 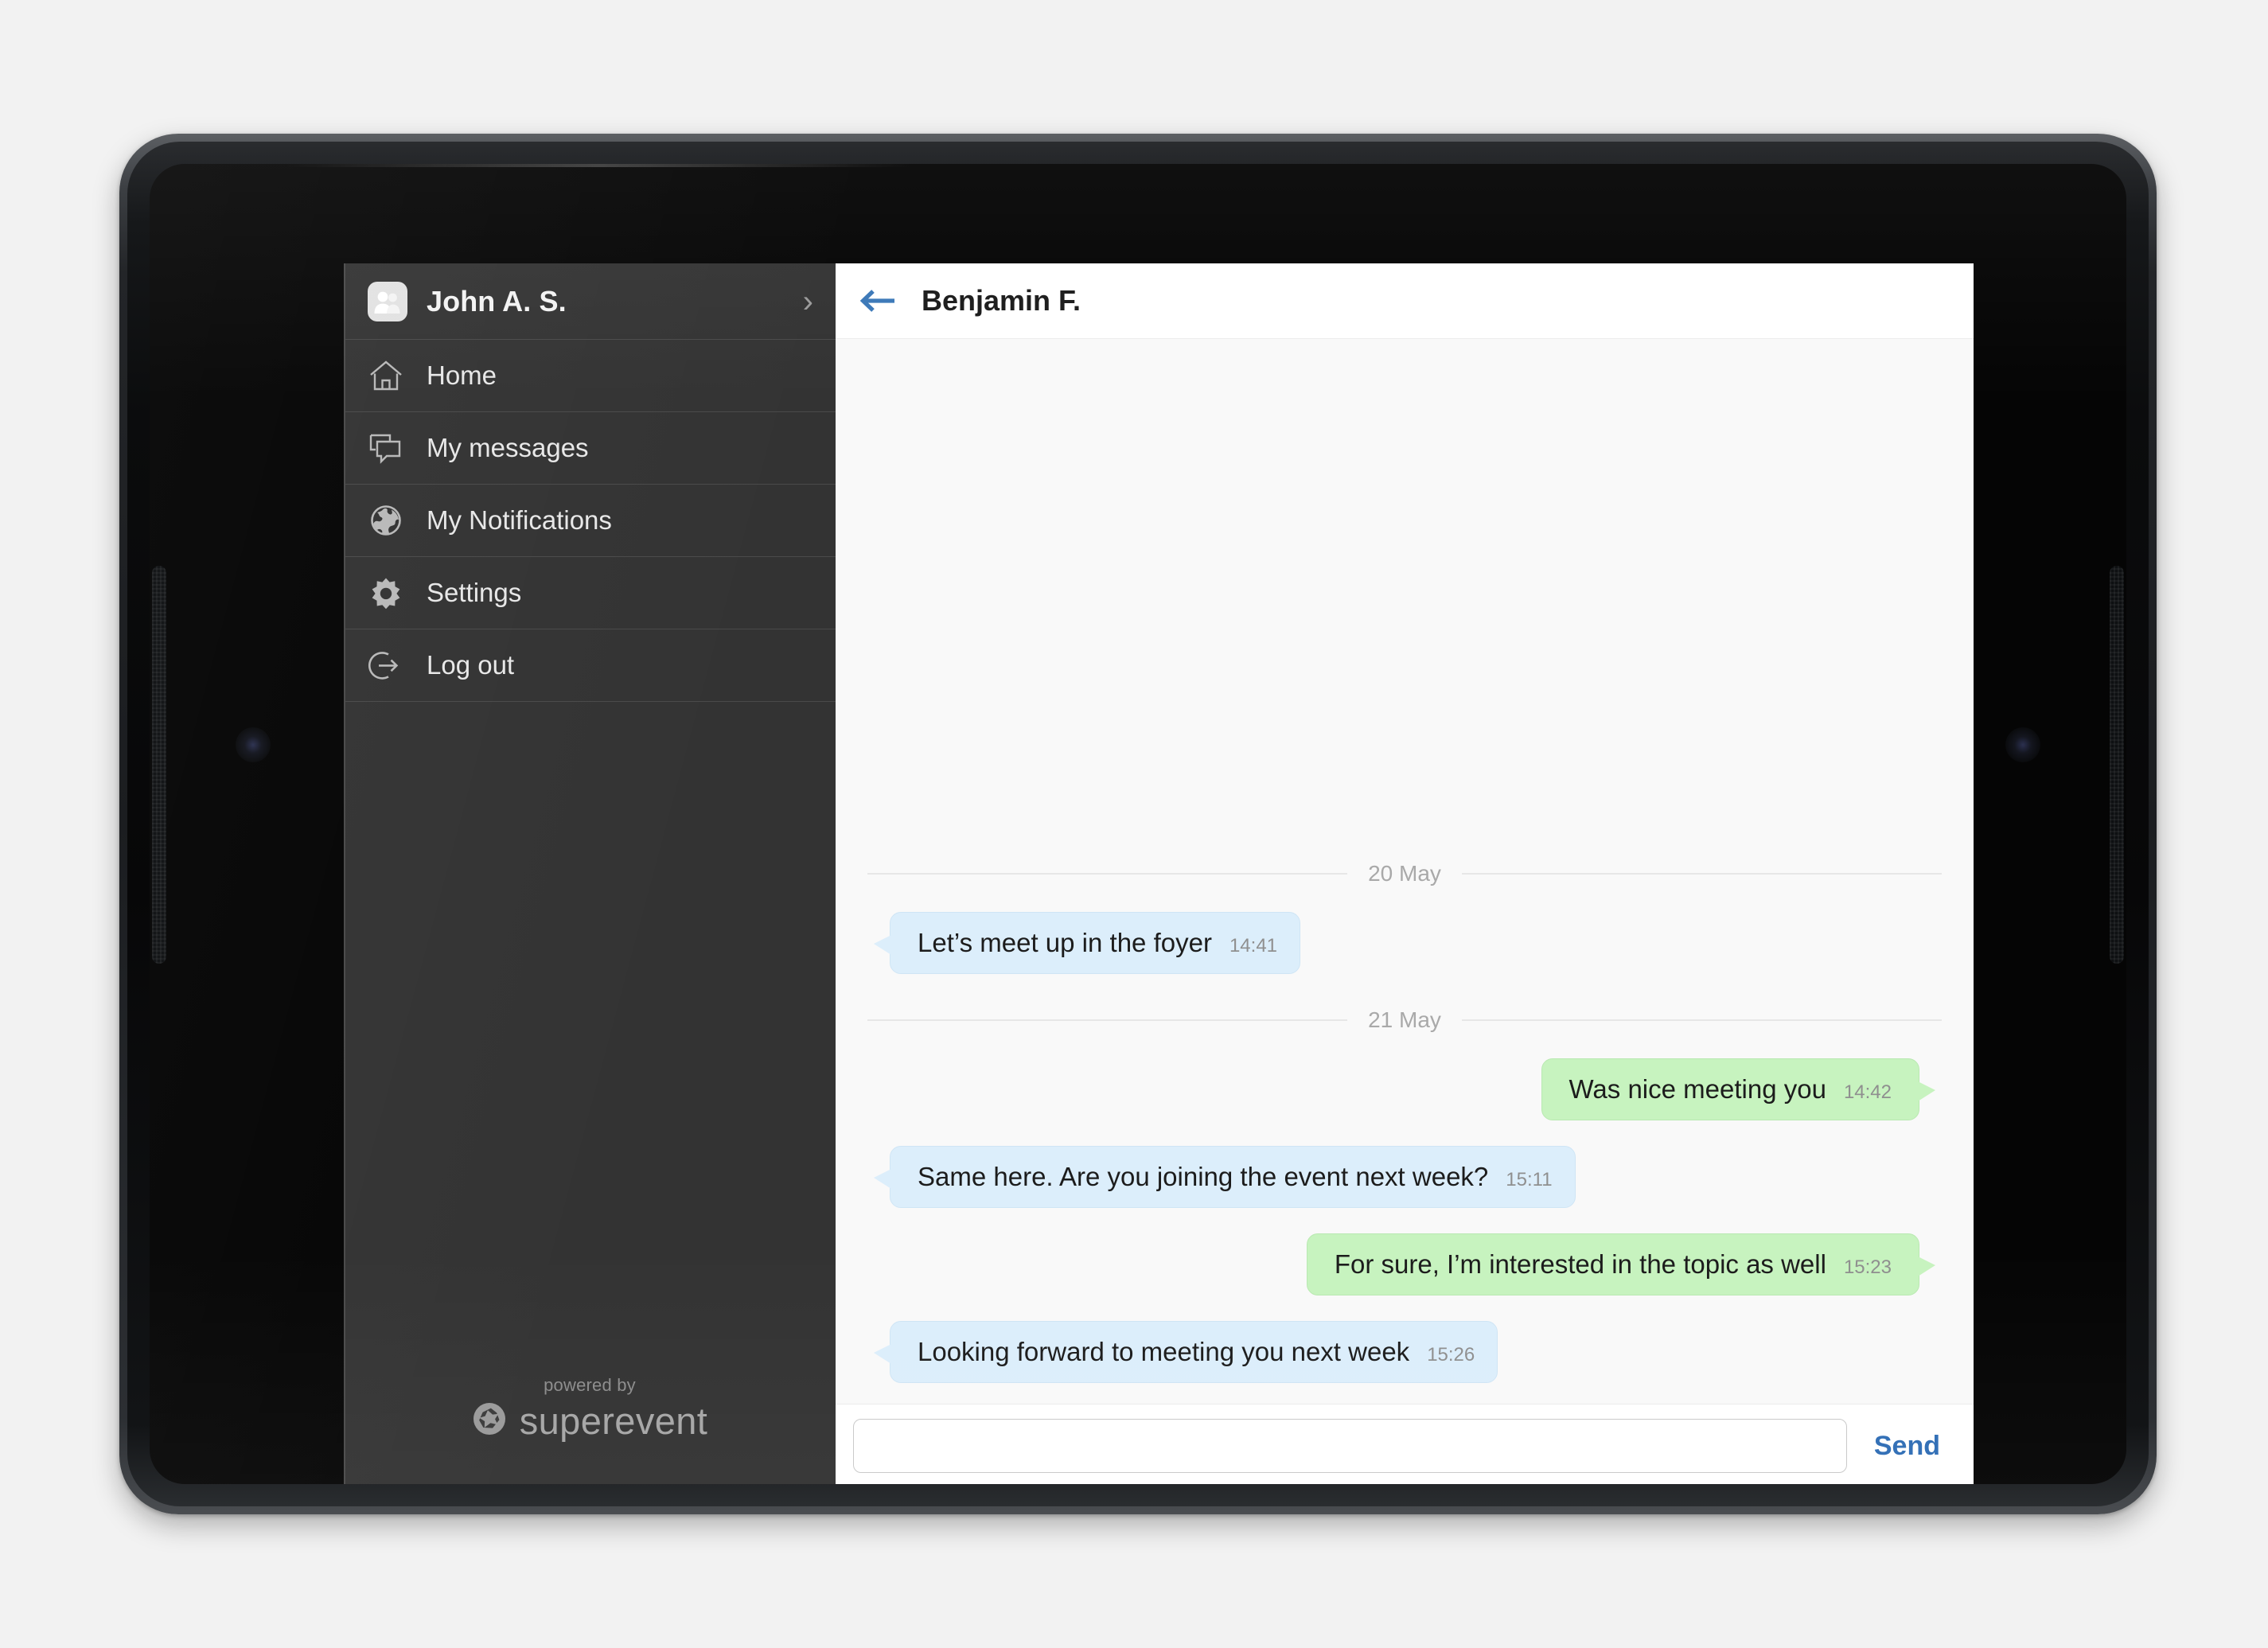 What do you see at coordinates (1867, 1092) in the screenshot?
I see `message-time: 14:42` at bounding box center [1867, 1092].